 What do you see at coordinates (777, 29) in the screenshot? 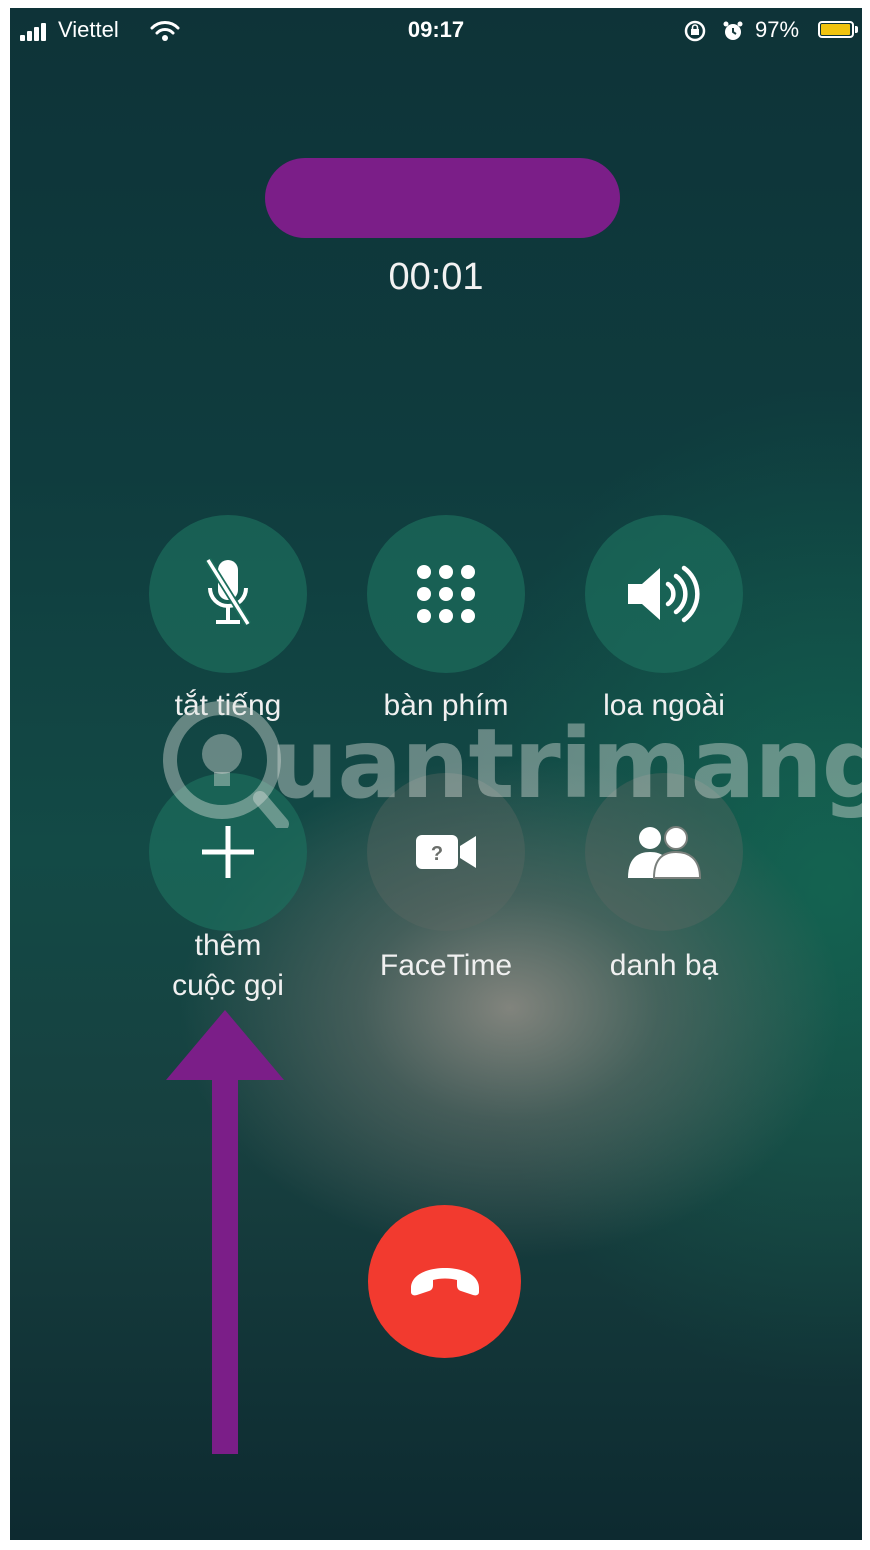
I see `battery-percentage: 97%` at bounding box center [777, 29].